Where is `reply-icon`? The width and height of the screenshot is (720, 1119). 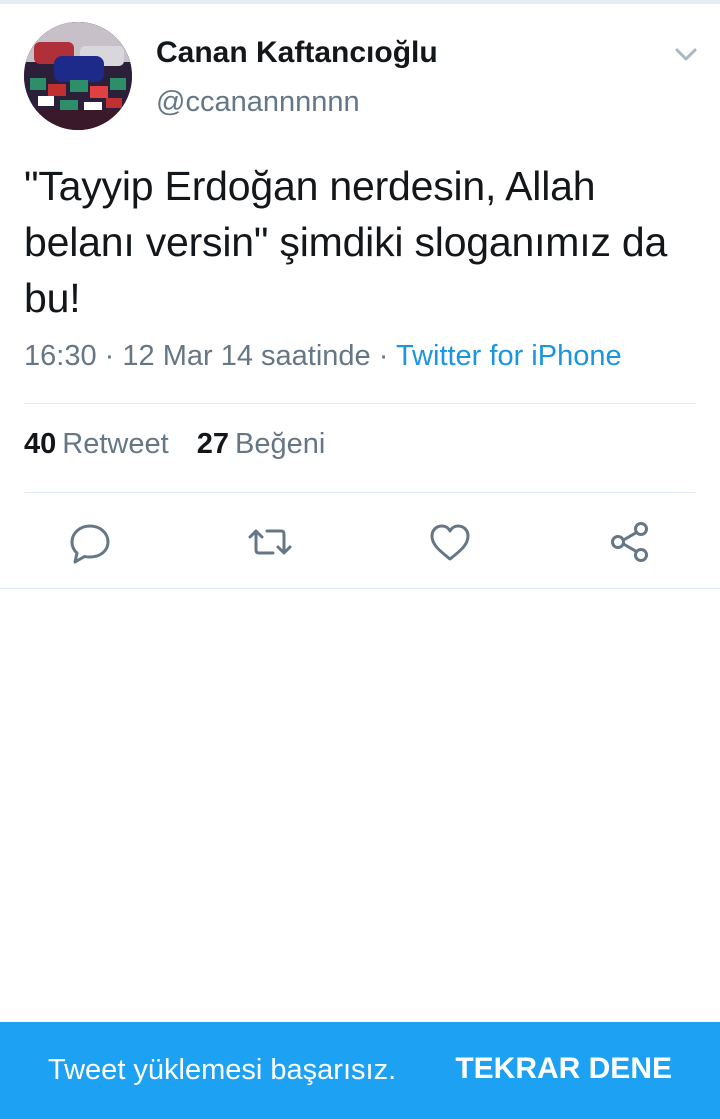
reply-icon is located at coordinates (90, 544).